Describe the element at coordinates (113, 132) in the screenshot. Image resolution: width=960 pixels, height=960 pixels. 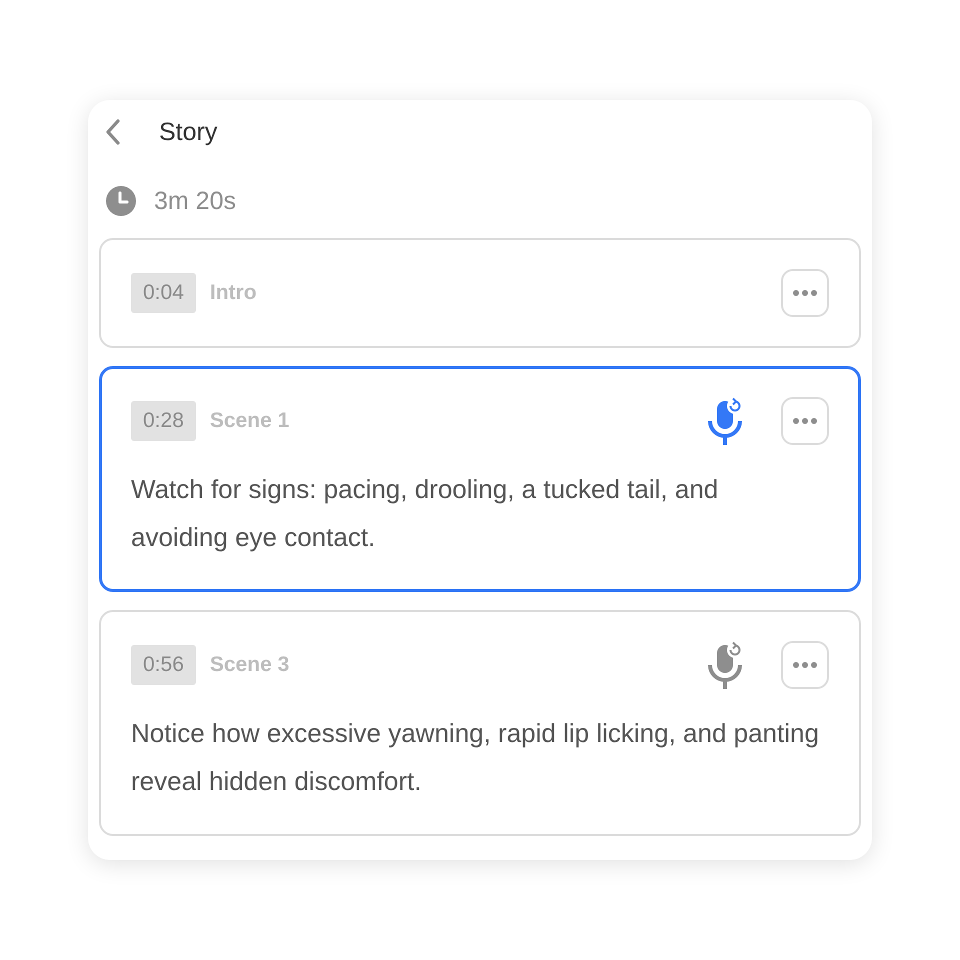
I see `back-icon` at that location.